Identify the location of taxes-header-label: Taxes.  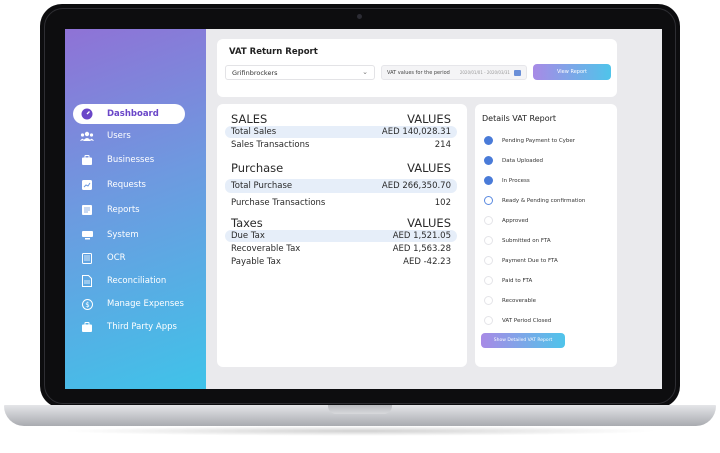
(247, 223).